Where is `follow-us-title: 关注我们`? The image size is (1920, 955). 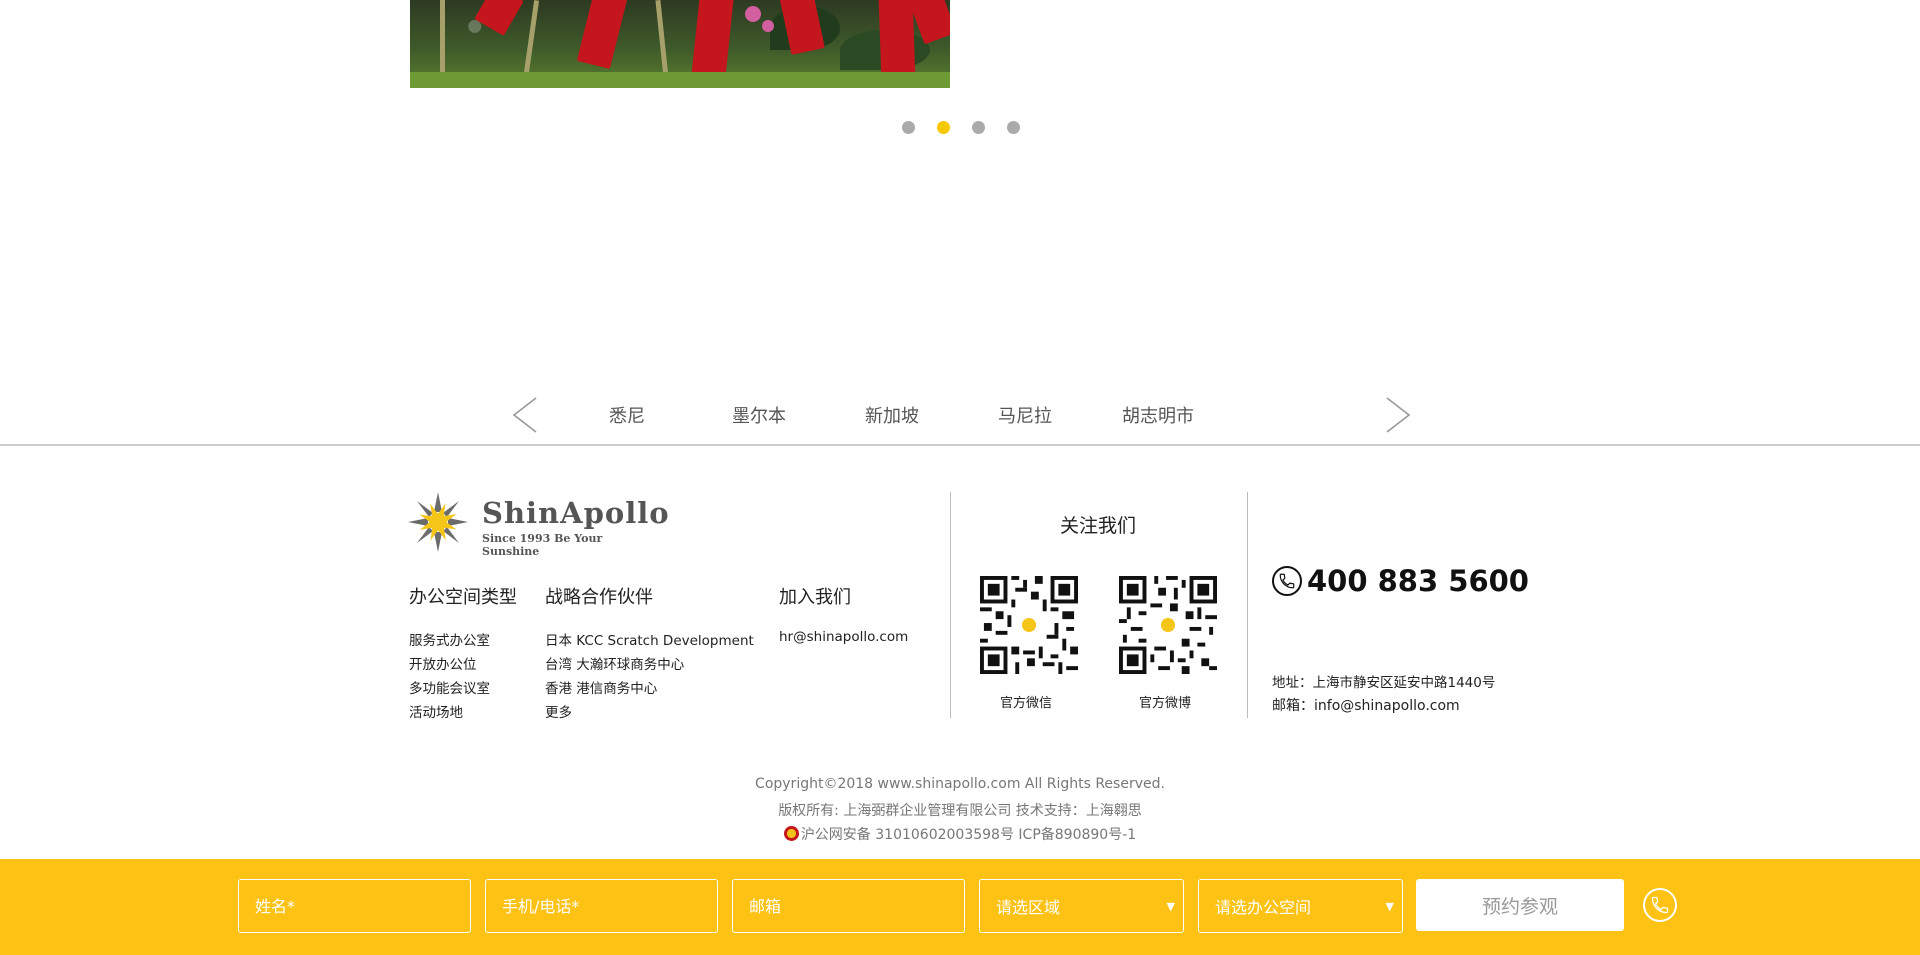 follow-us-title: 关注我们 is located at coordinates (1098, 526).